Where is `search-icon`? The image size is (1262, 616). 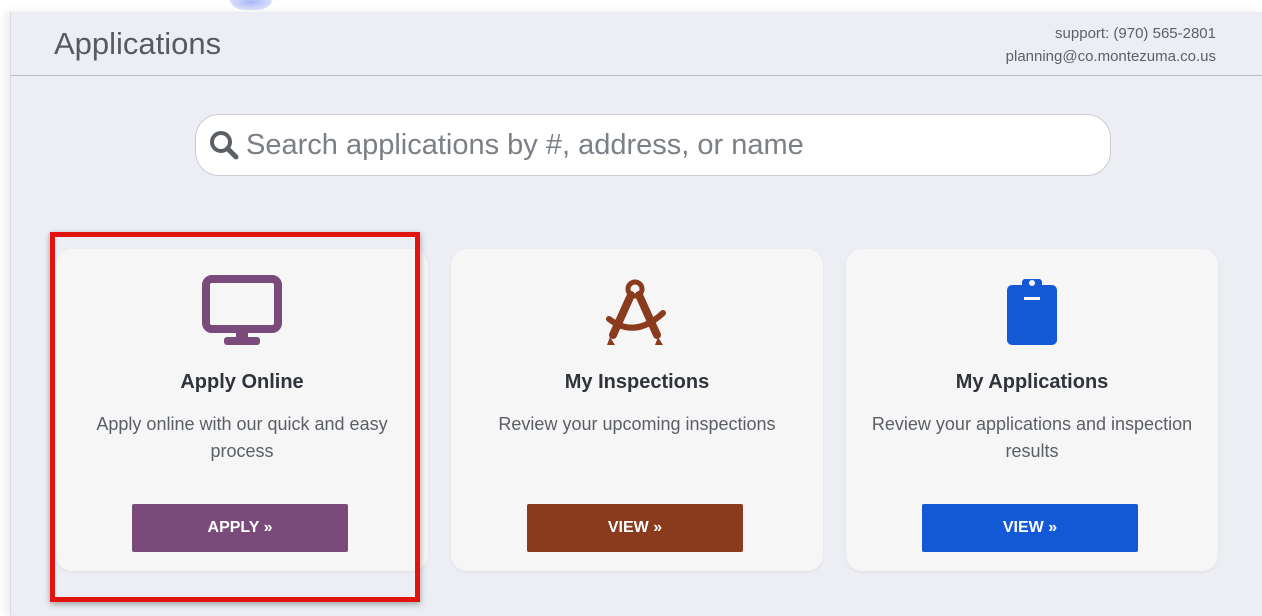
search-icon is located at coordinates (224, 145).